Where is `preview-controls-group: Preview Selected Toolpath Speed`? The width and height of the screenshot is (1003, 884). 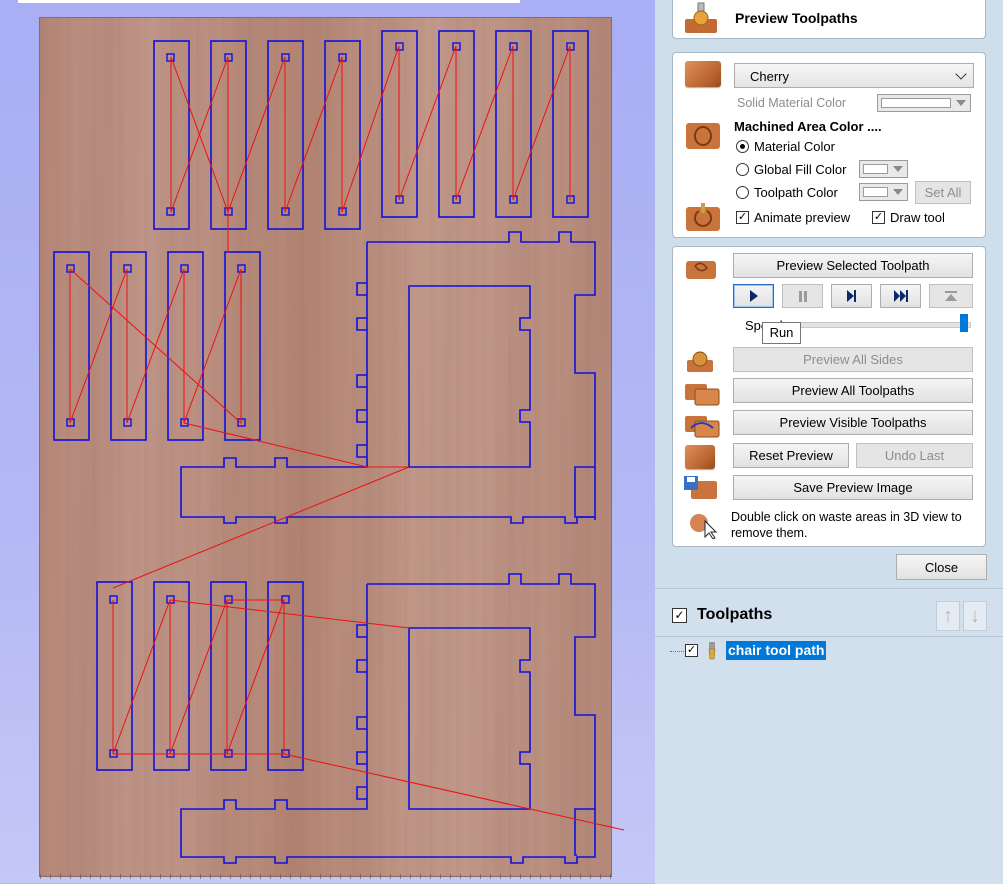
preview-controls-group: Preview Selected Toolpath Speed is located at coordinates (829, 396).